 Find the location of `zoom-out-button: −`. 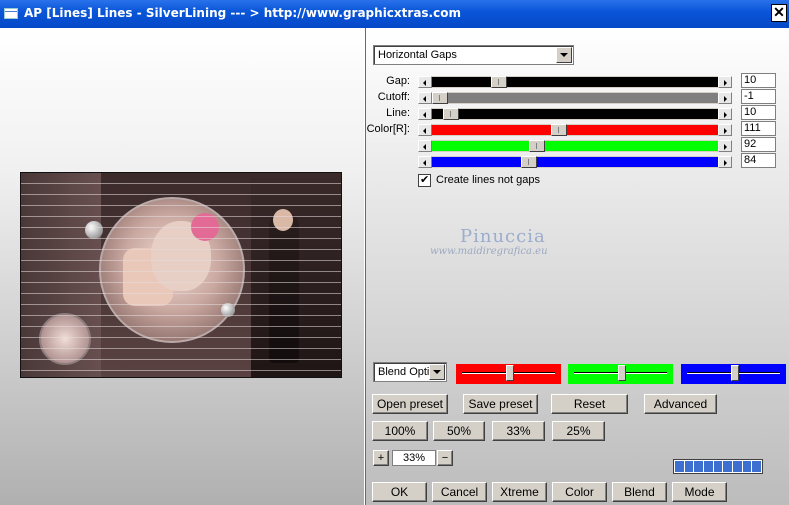

zoom-out-button: − is located at coordinates (445, 458).